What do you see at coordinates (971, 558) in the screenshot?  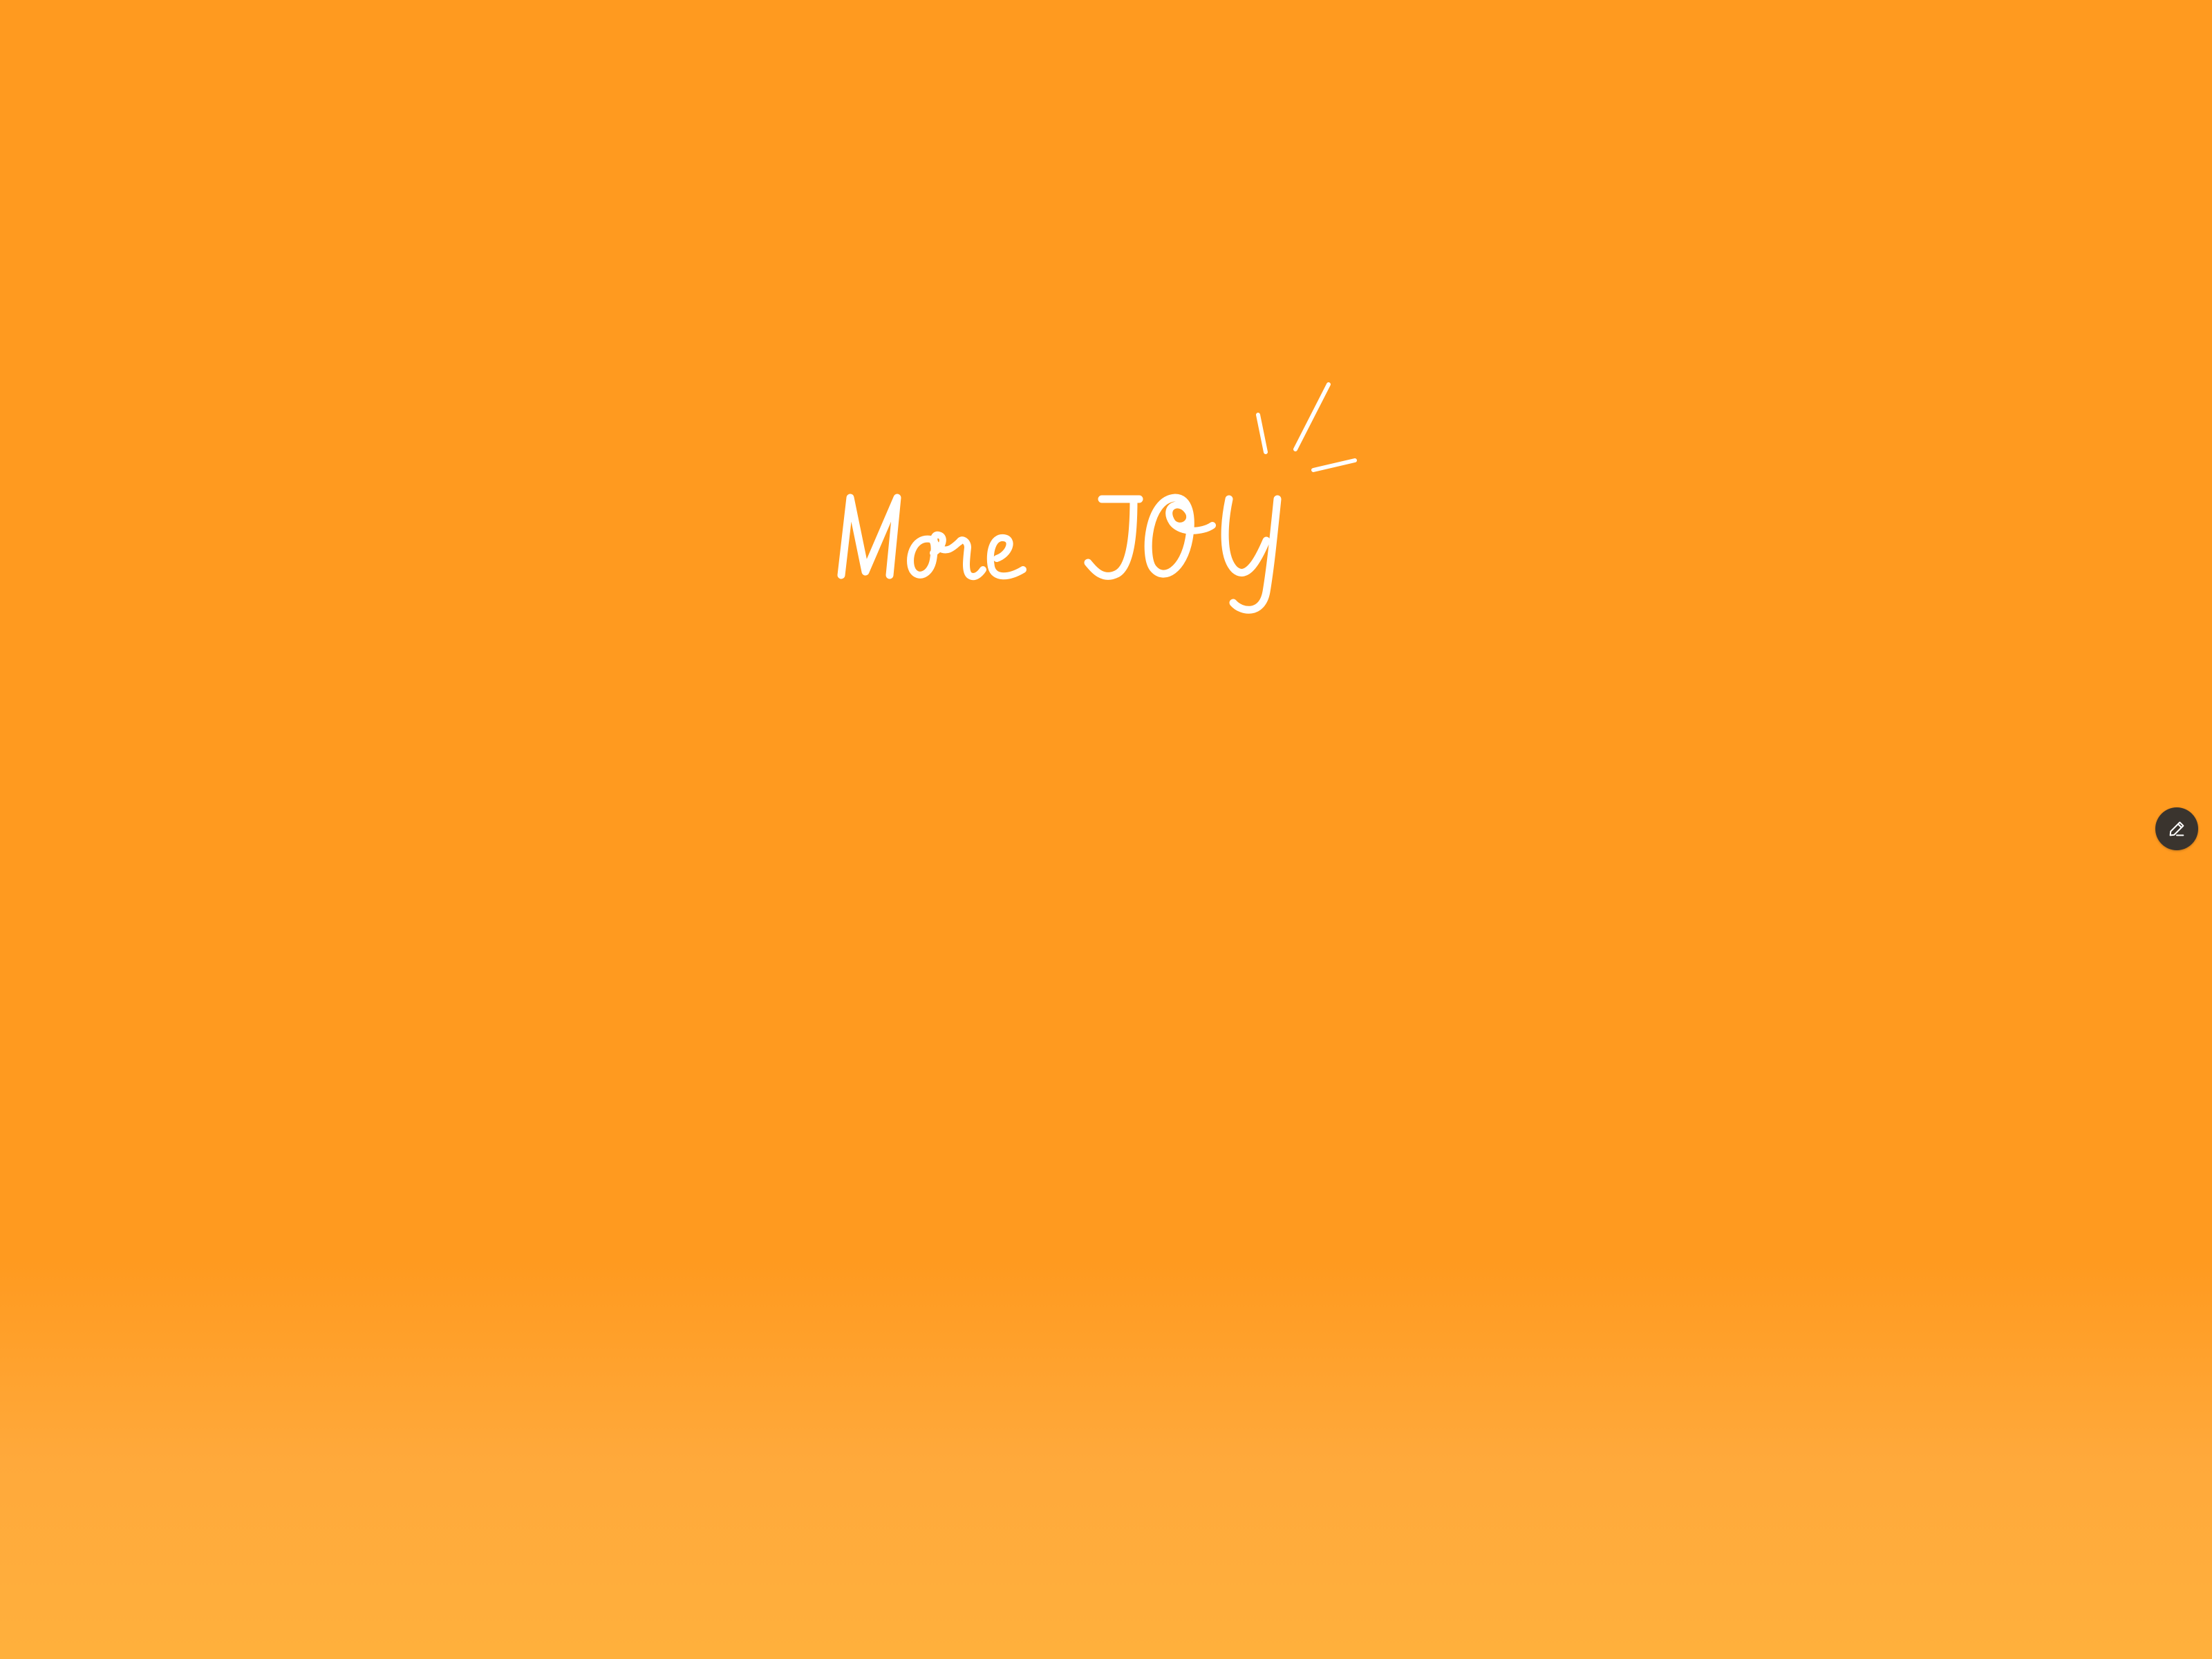 I see `letter-r` at bounding box center [971, 558].